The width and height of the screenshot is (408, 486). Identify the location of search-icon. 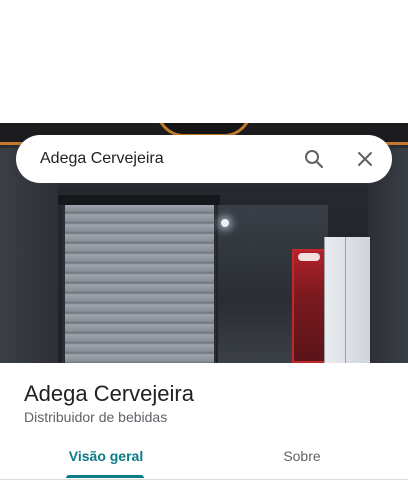
(314, 159).